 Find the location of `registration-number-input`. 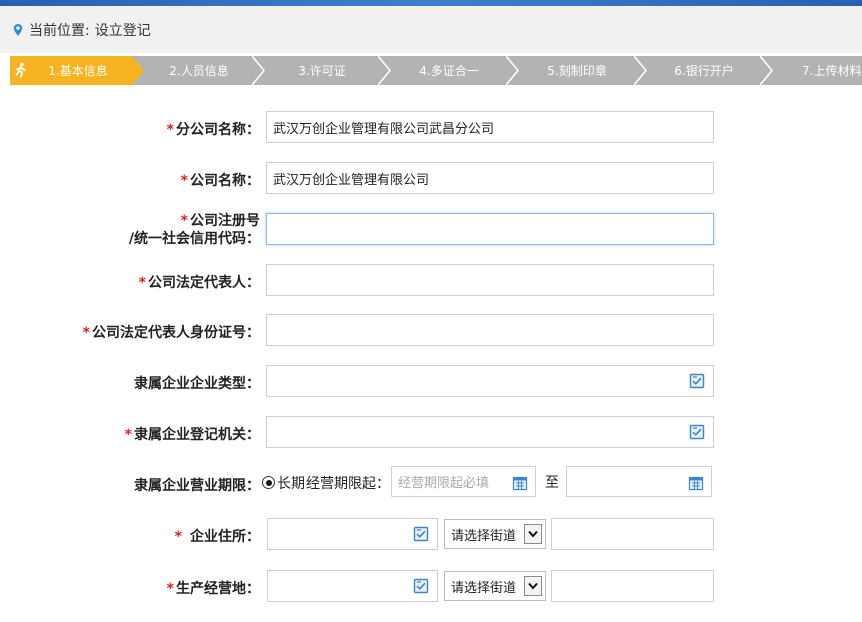

registration-number-input is located at coordinates (490, 229).